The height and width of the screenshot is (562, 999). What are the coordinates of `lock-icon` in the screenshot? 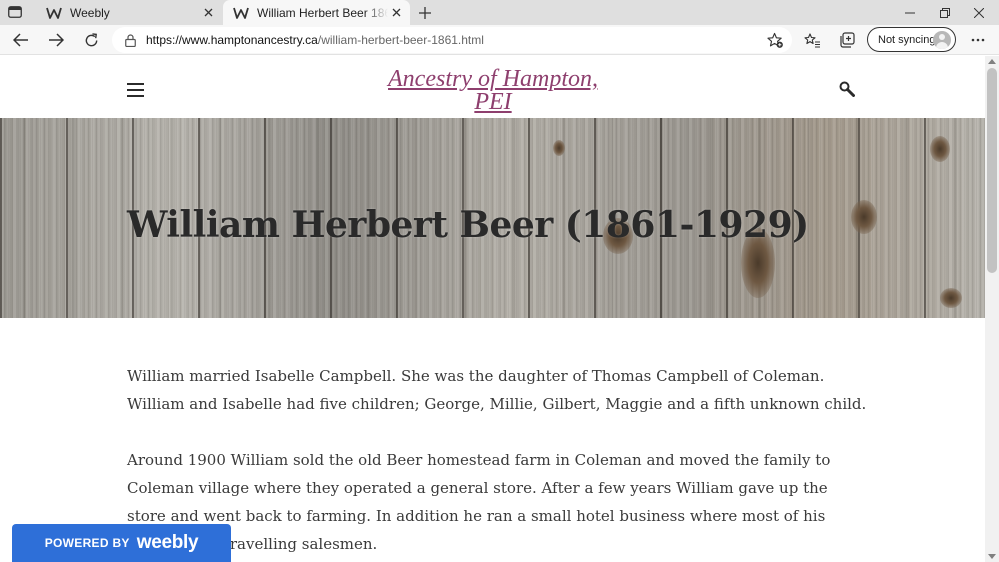 It's located at (130, 40).